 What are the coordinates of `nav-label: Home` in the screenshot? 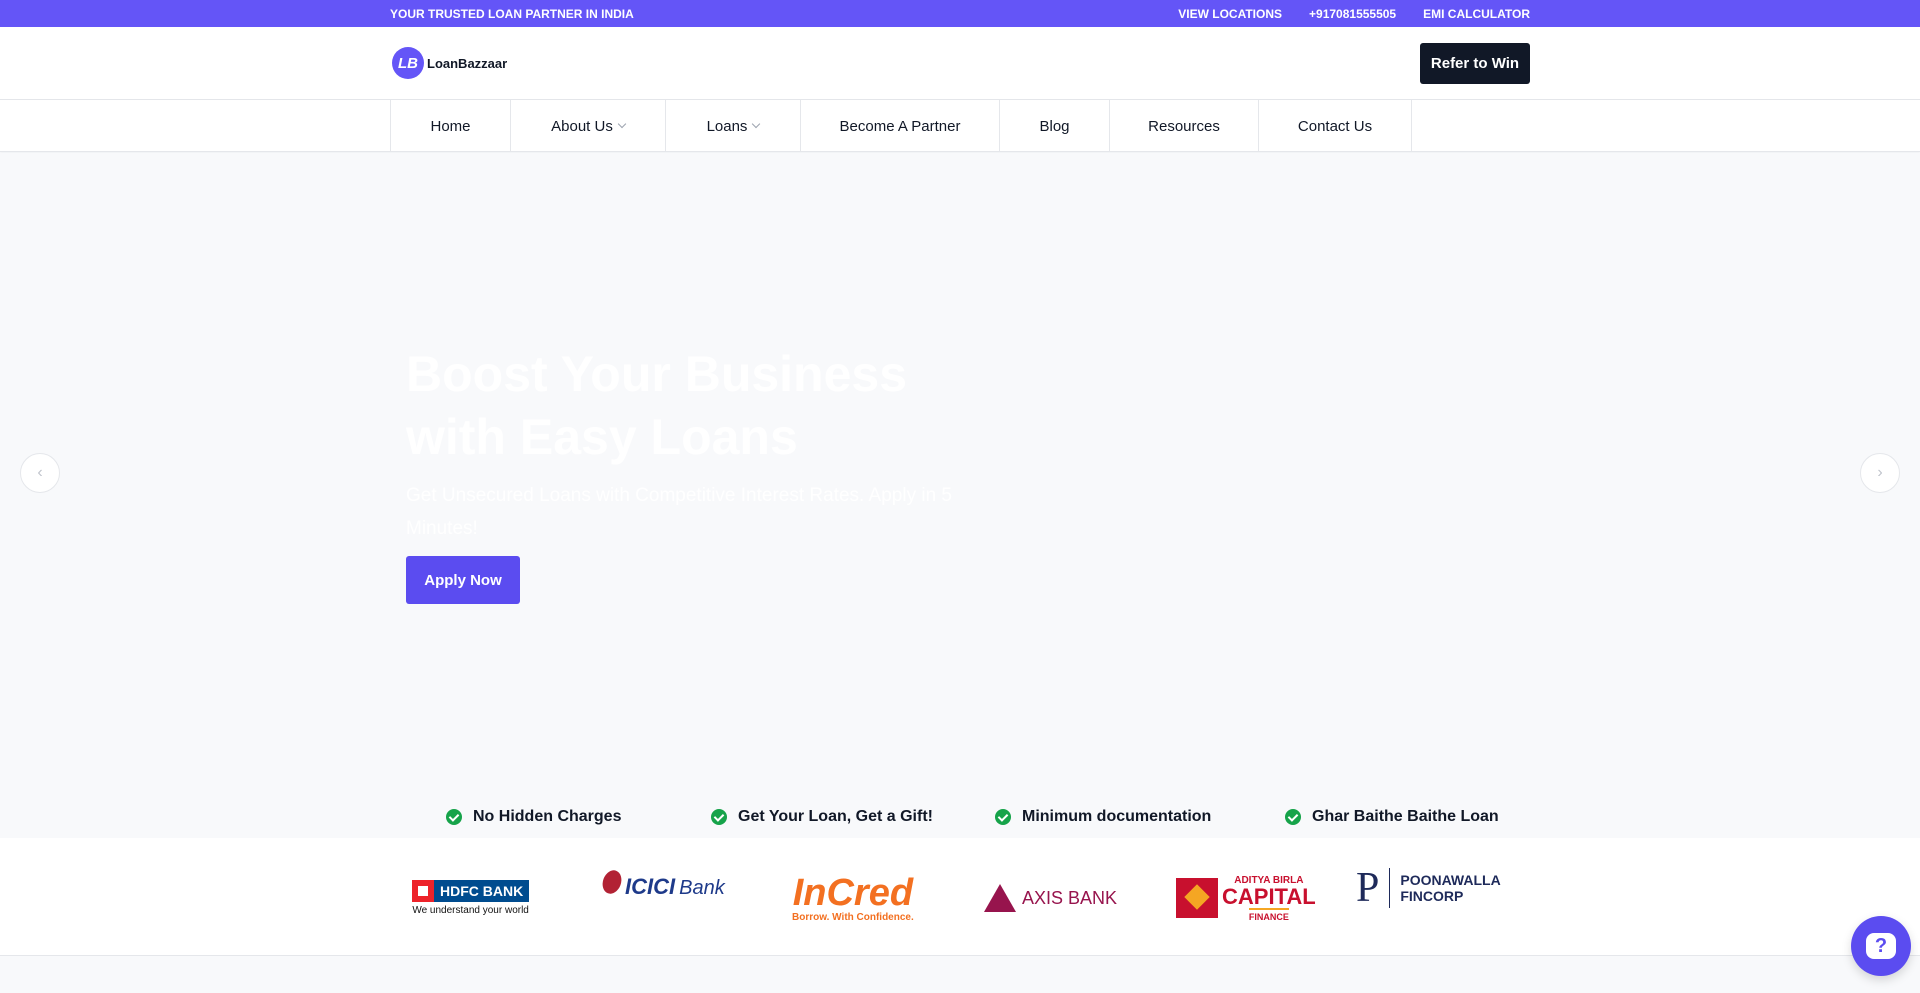 It's located at (450, 126).